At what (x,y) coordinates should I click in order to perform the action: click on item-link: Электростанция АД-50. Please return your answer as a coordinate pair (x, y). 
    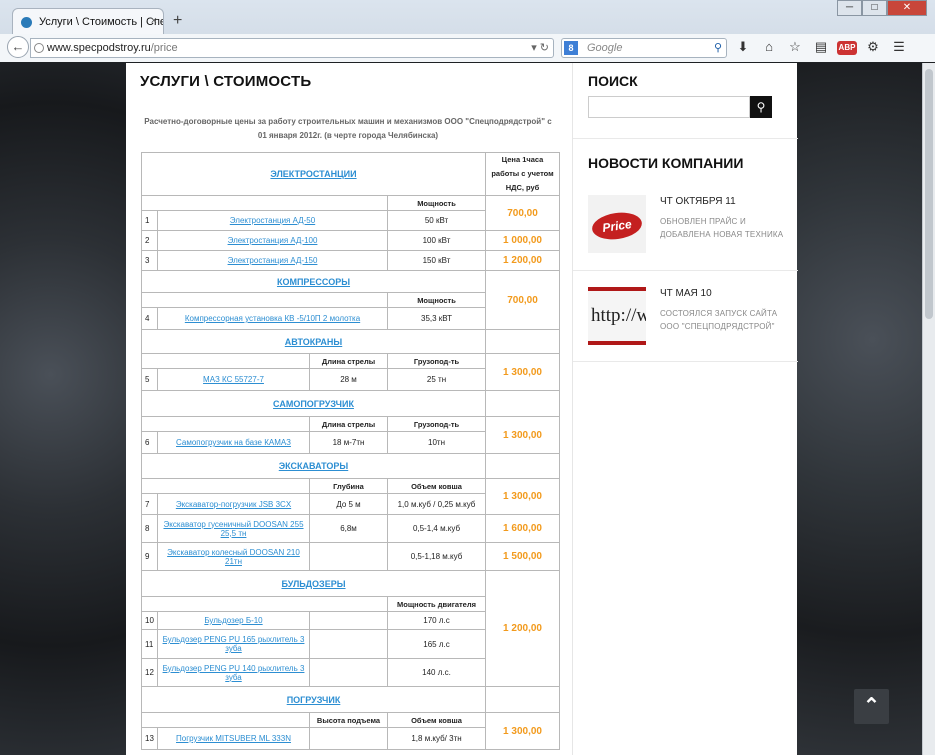
    Looking at the image, I should click on (272, 220).